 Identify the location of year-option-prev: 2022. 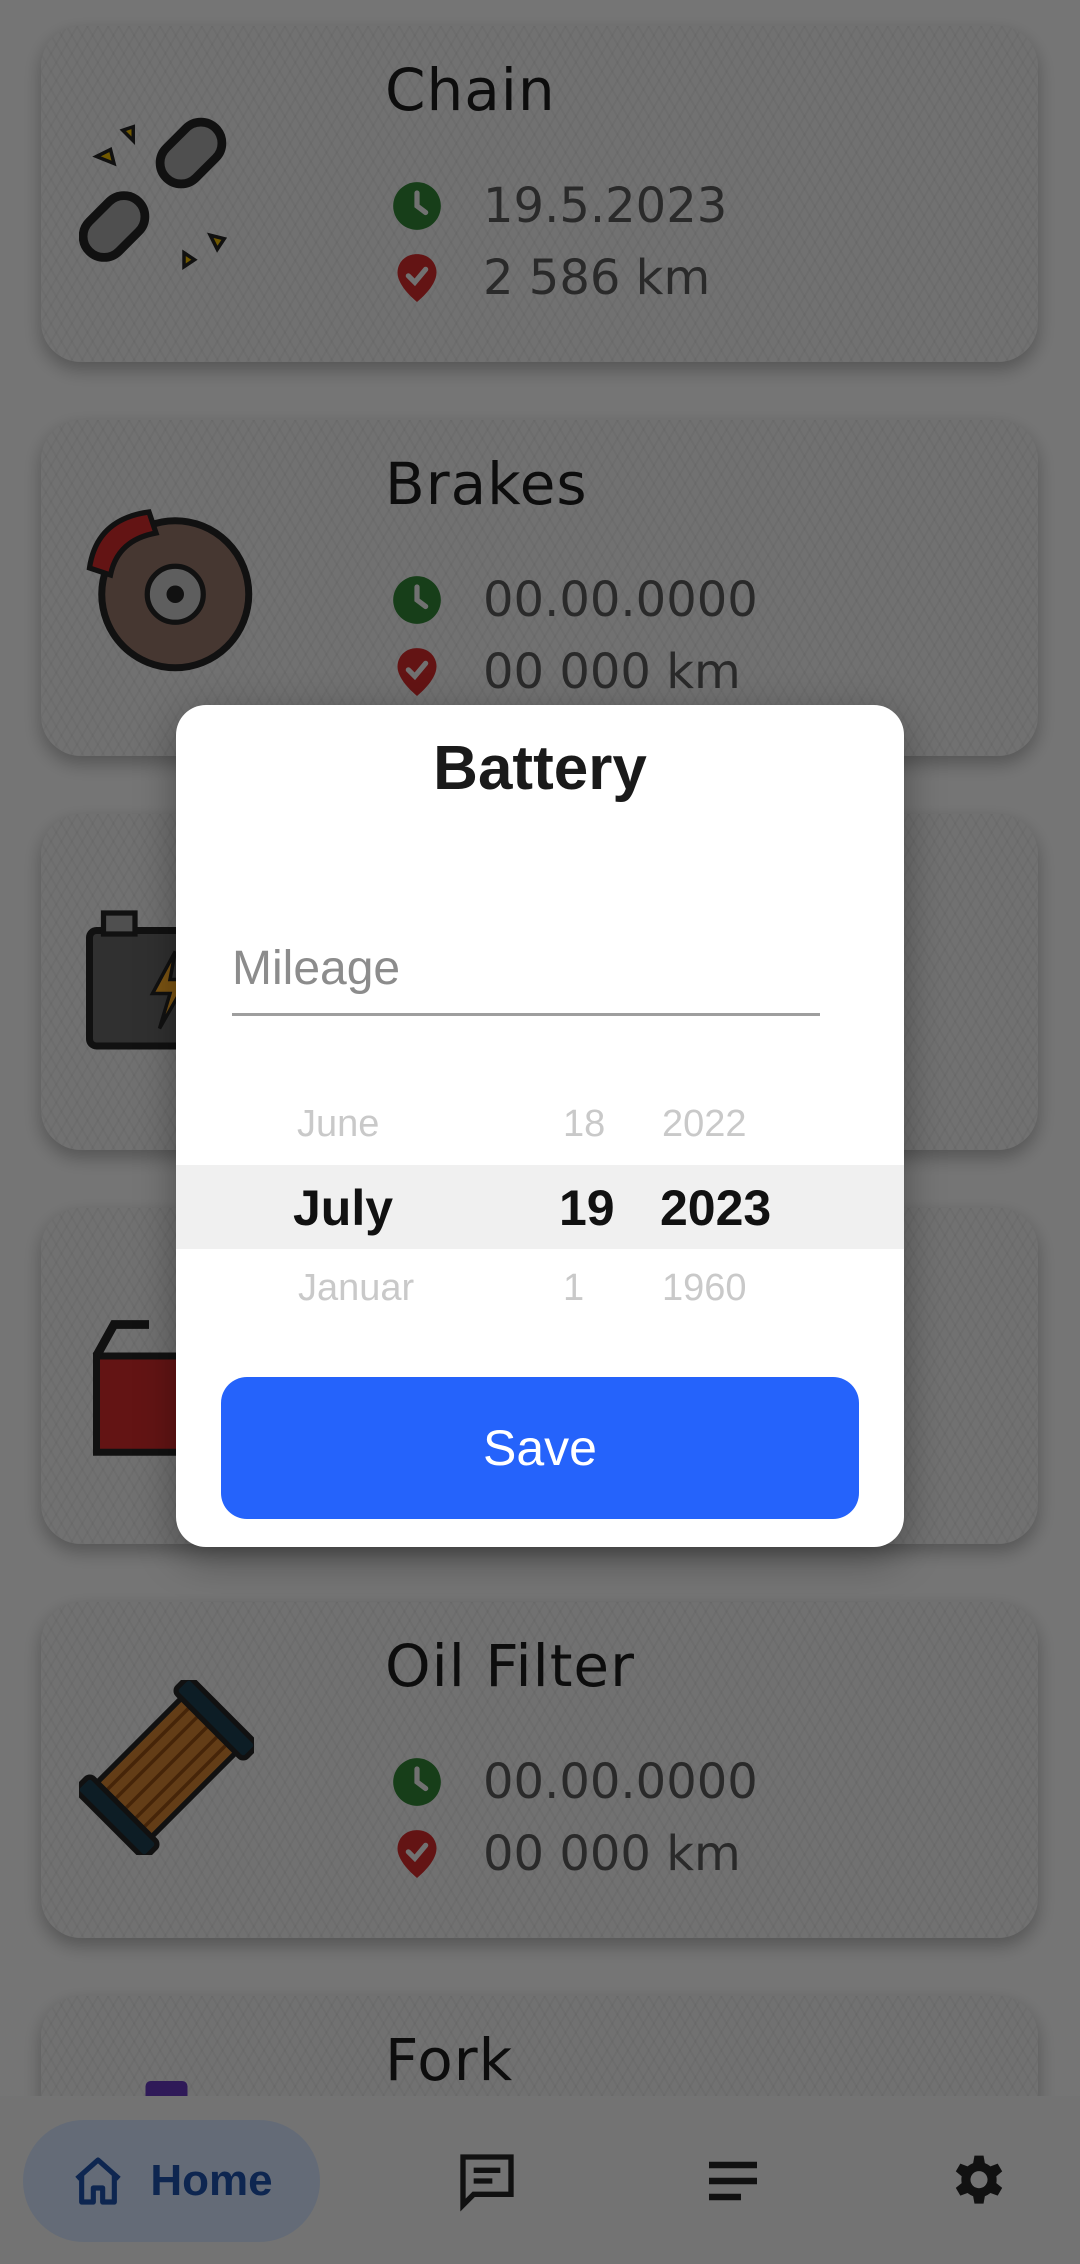
(704, 1124).